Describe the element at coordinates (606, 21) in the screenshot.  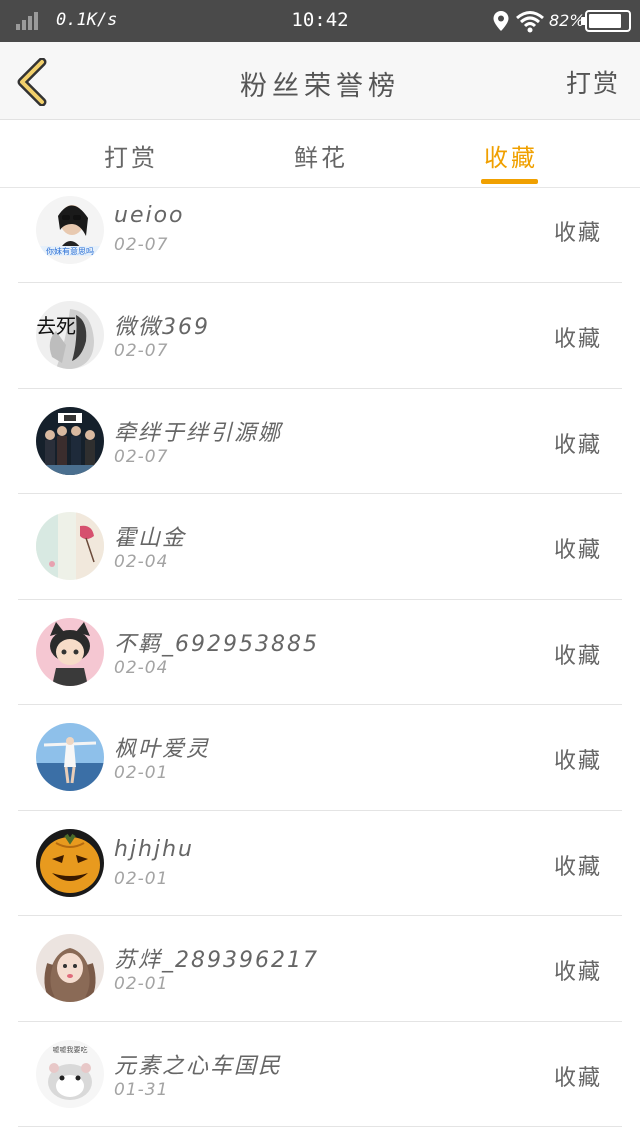
I see `battery-icon` at that location.